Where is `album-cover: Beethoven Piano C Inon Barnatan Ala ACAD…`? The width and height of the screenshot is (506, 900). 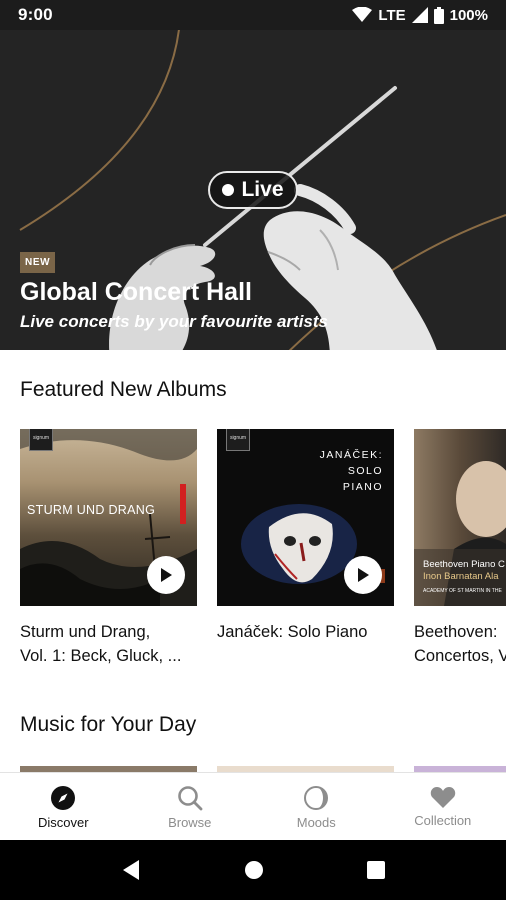
album-cover: Beethoven Piano C Inon Barnatan Ala ACAD… is located at coordinates (460, 517).